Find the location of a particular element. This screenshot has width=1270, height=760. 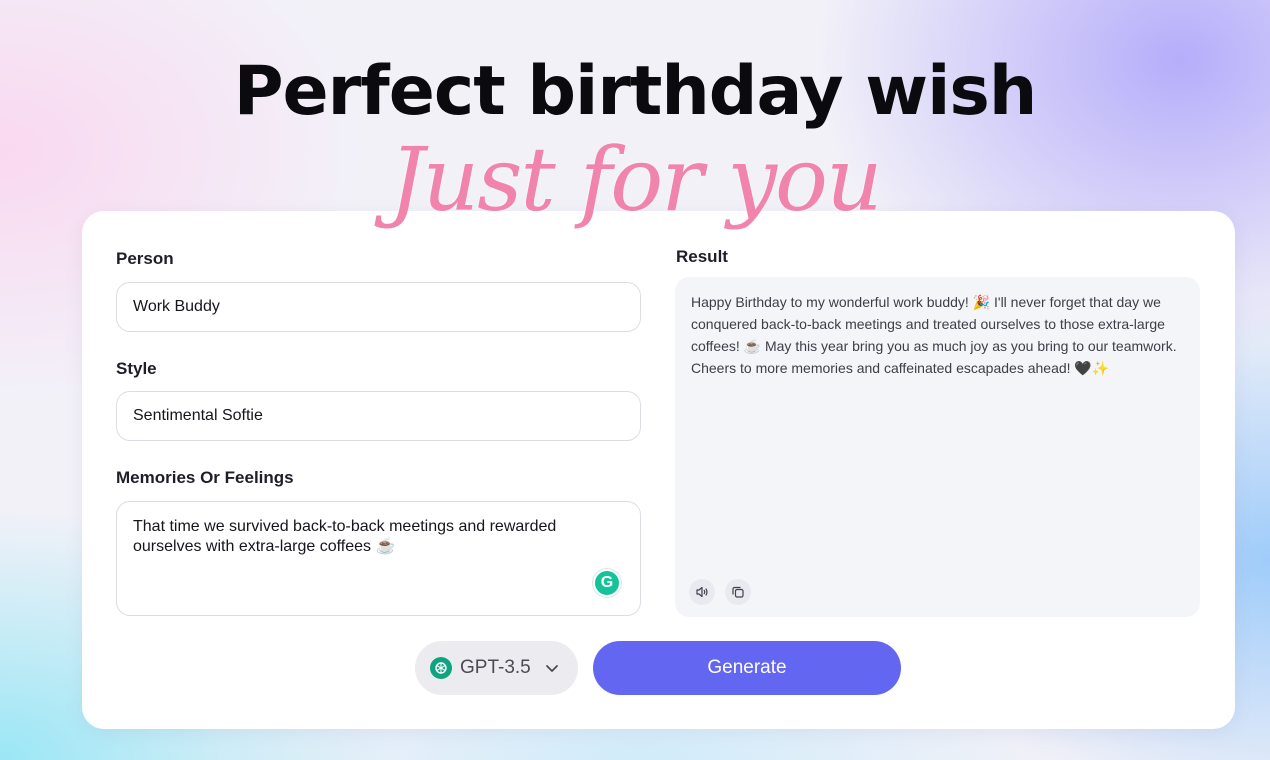

model-select-value: GPT-3.5 is located at coordinates (495, 667).